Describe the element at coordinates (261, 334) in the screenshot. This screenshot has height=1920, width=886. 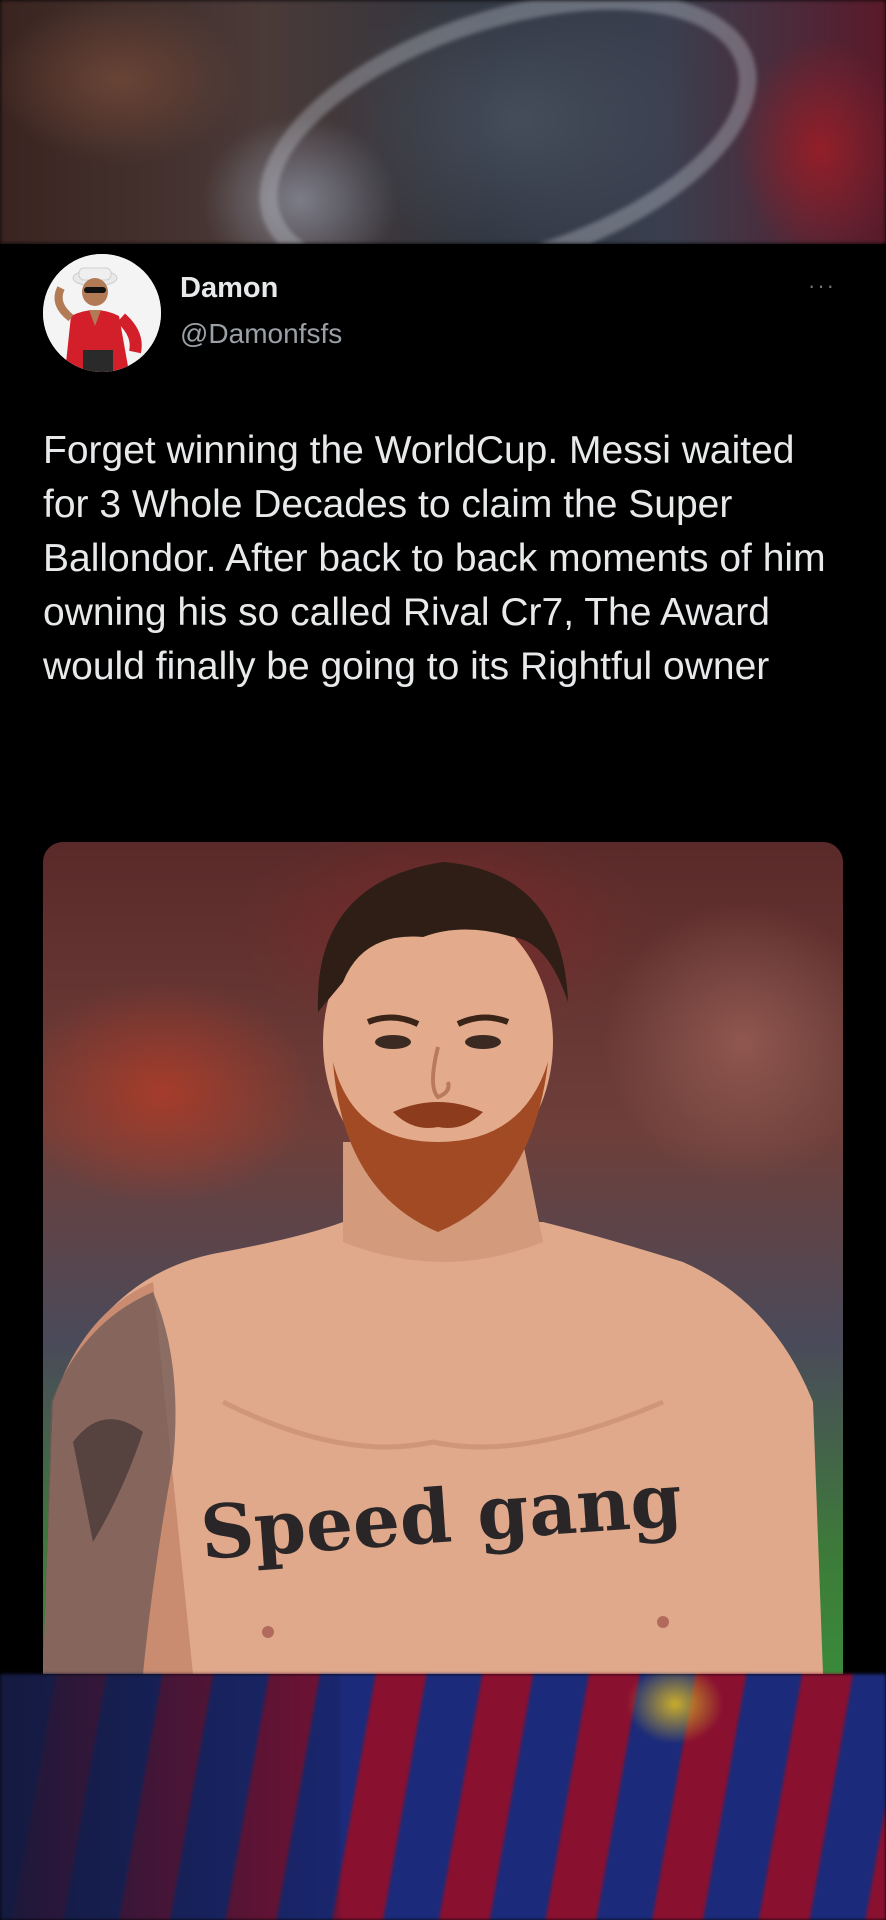
I see `author-handle: @Damonfsfs` at that location.